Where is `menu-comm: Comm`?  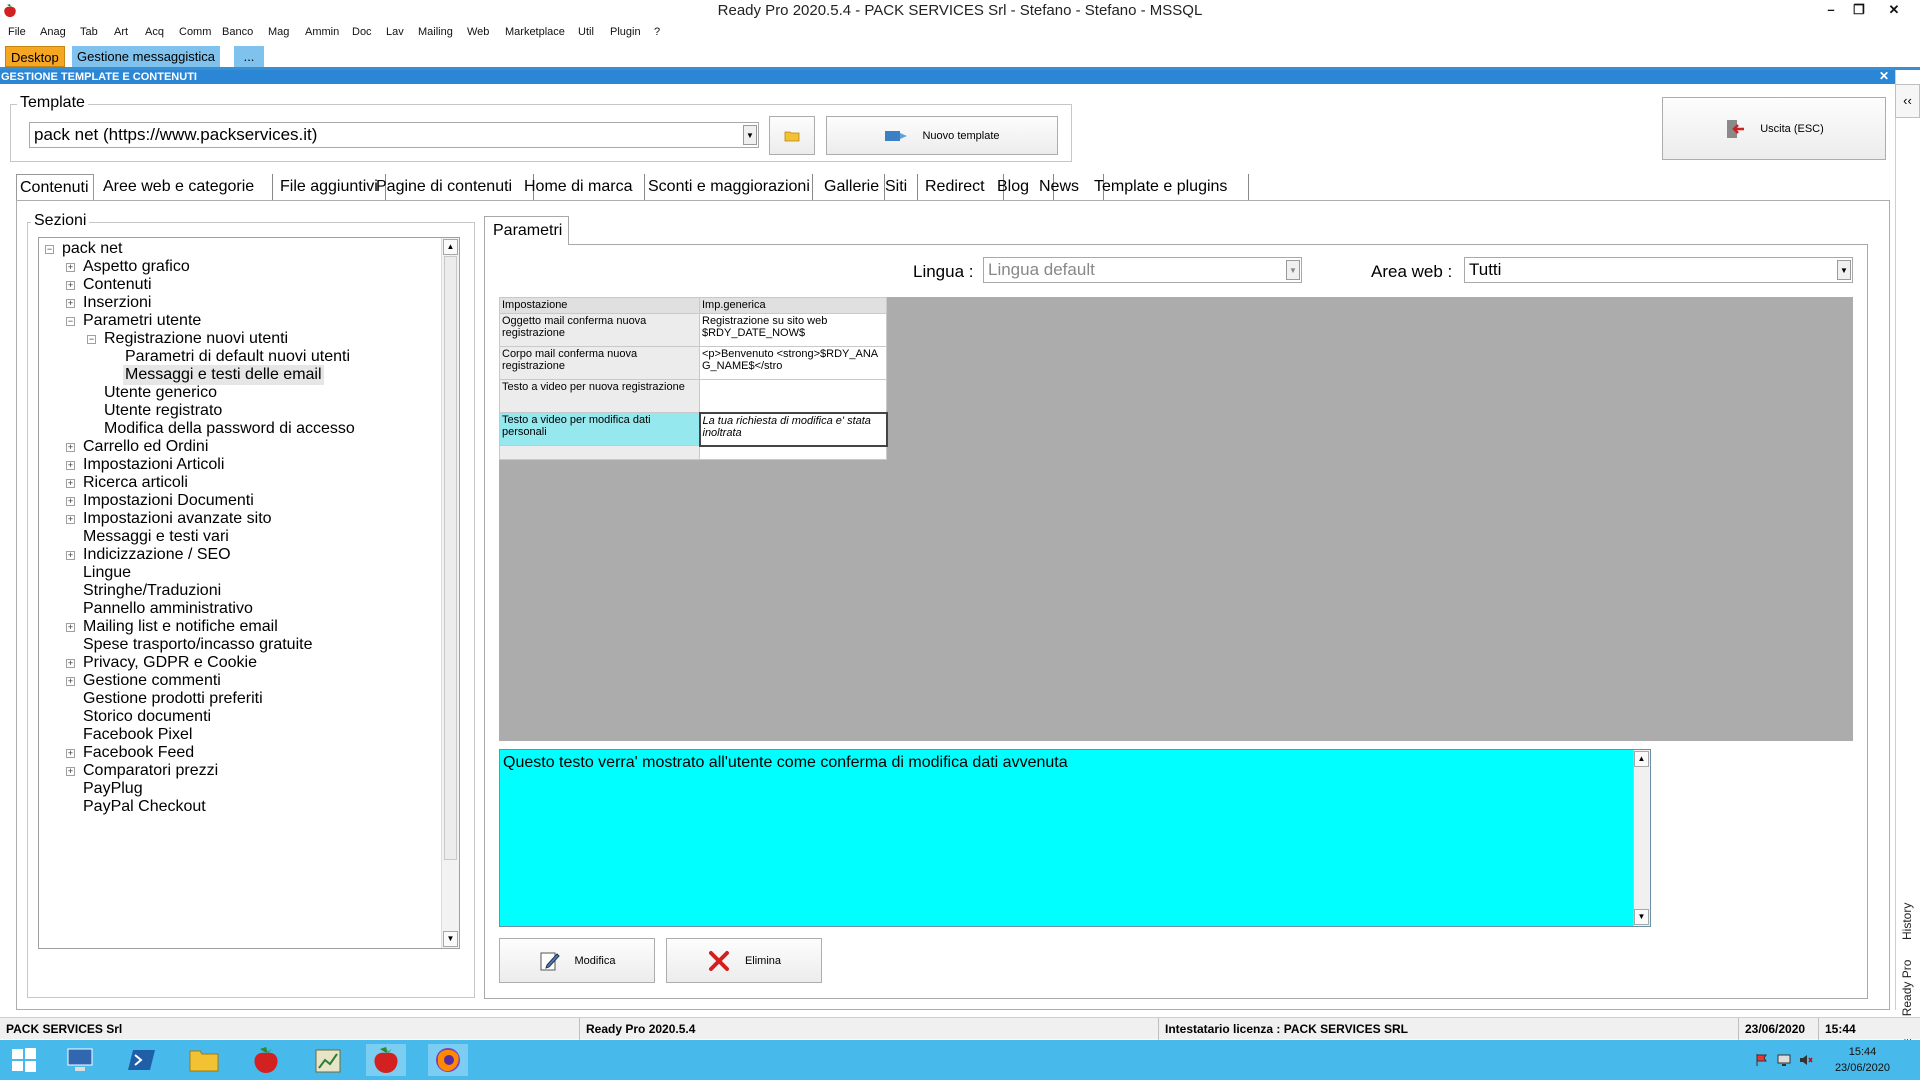 menu-comm: Comm is located at coordinates (195, 32).